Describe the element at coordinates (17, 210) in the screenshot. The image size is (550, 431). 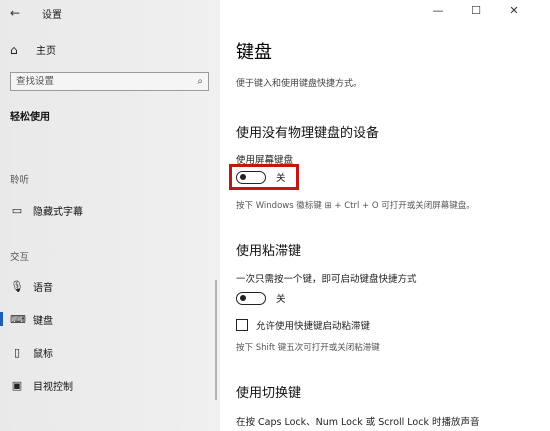
I see `captions-icon: ▭` at that location.